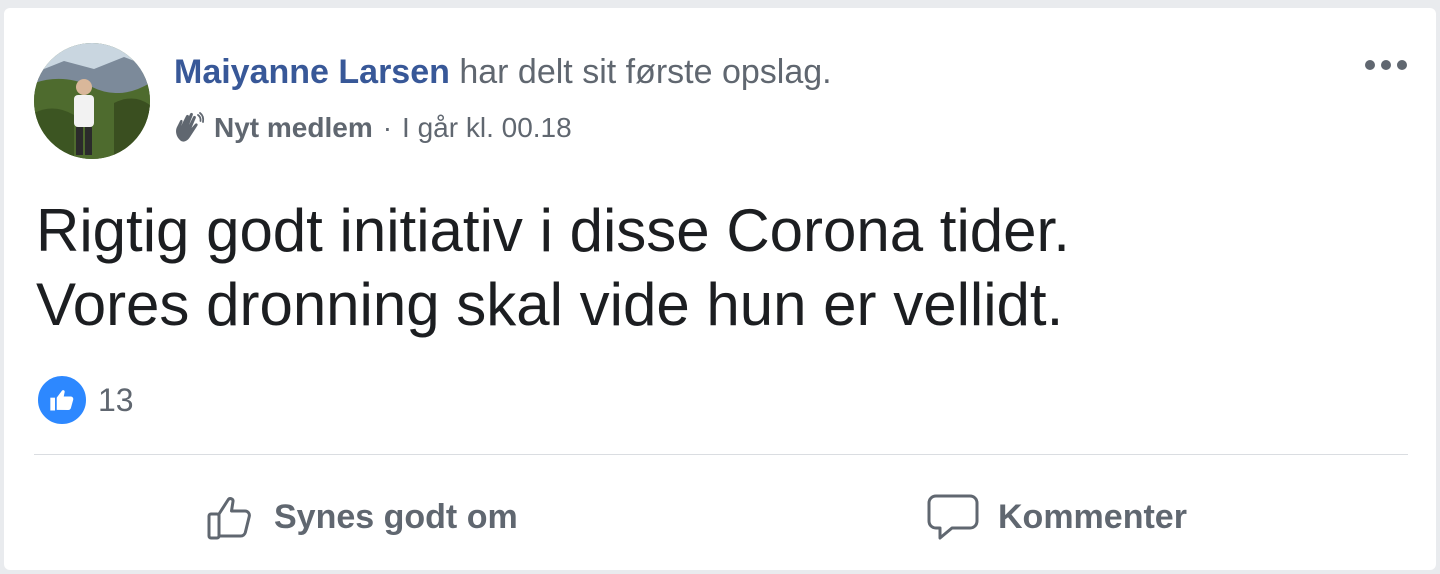 This screenshot has width=1440, height=574. I want to click on author-name-link: Maiyanne Larsen, so click(312, 72).